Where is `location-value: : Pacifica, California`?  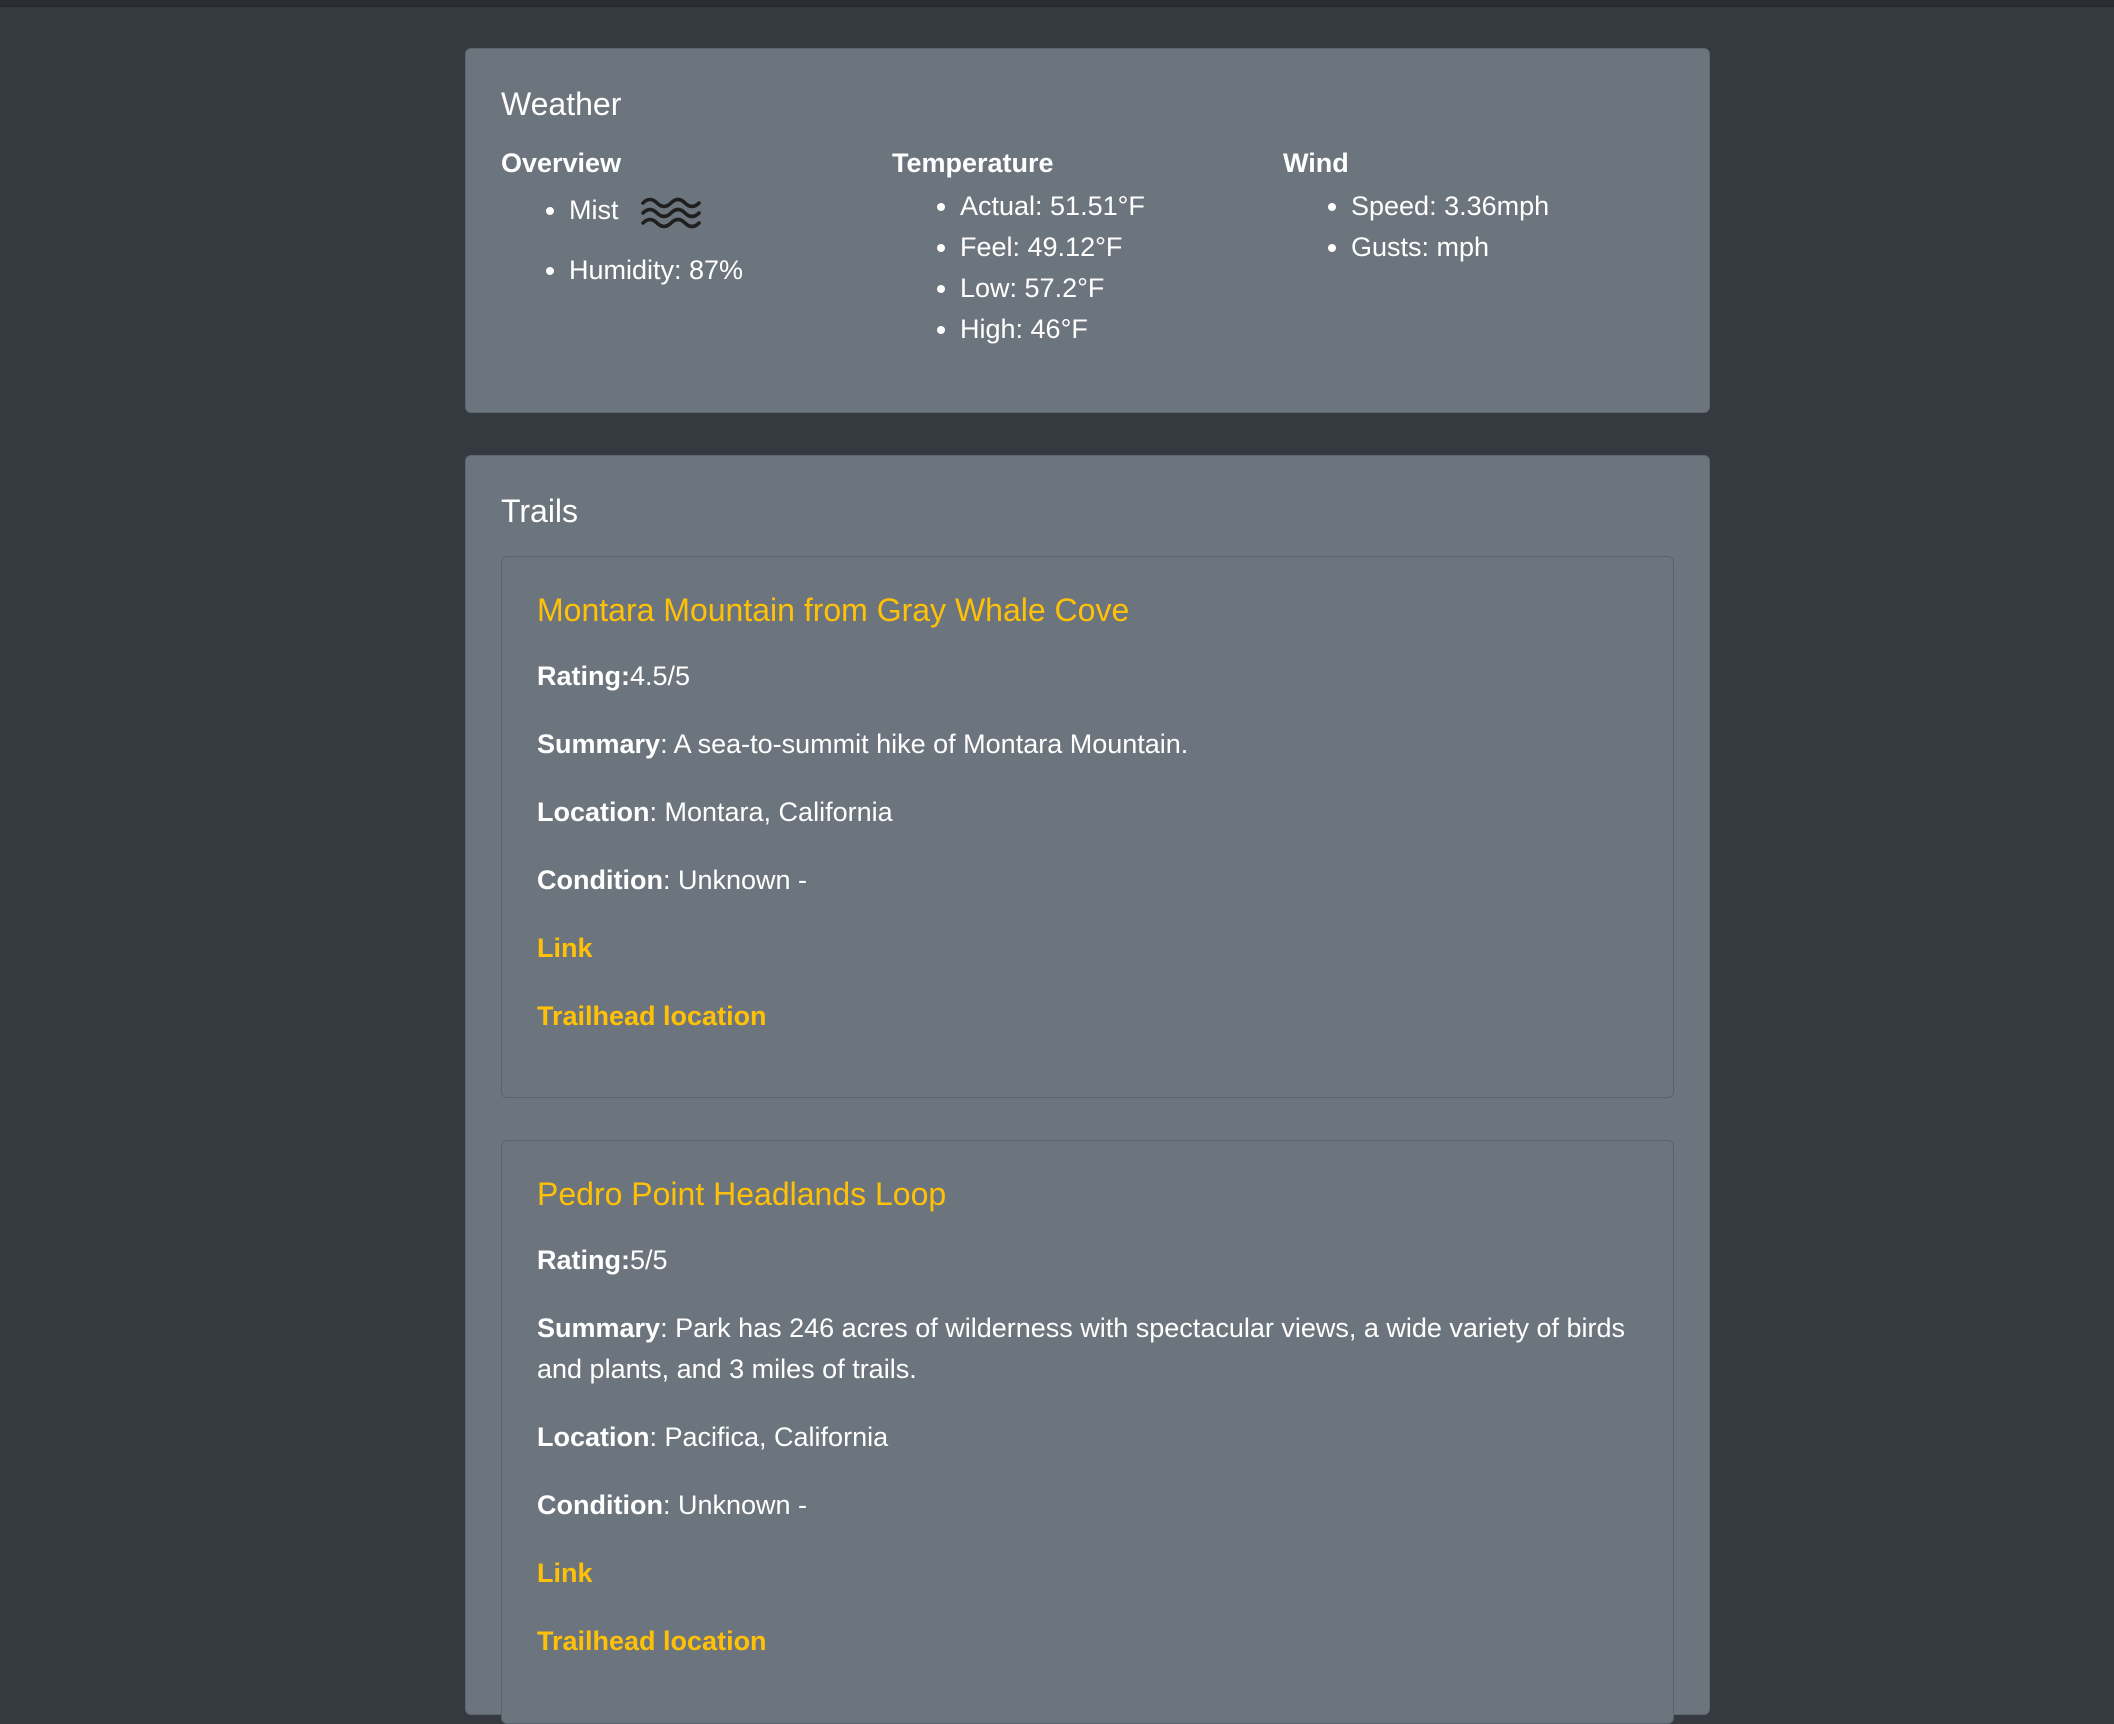 location-value: : Pacifica, California is located at coordinates (769, 1436).